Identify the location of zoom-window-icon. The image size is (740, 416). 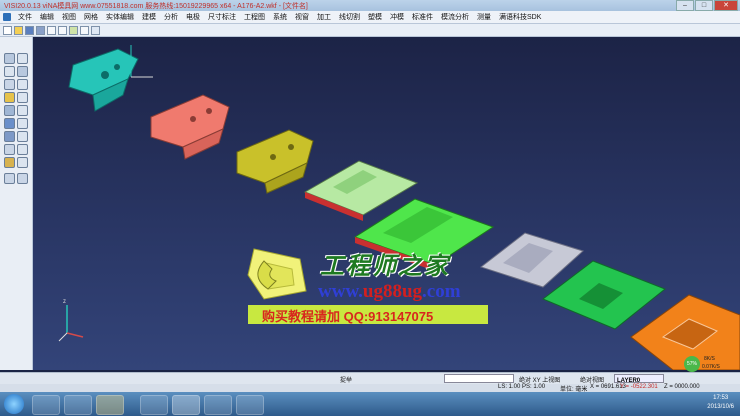
(9, 84).